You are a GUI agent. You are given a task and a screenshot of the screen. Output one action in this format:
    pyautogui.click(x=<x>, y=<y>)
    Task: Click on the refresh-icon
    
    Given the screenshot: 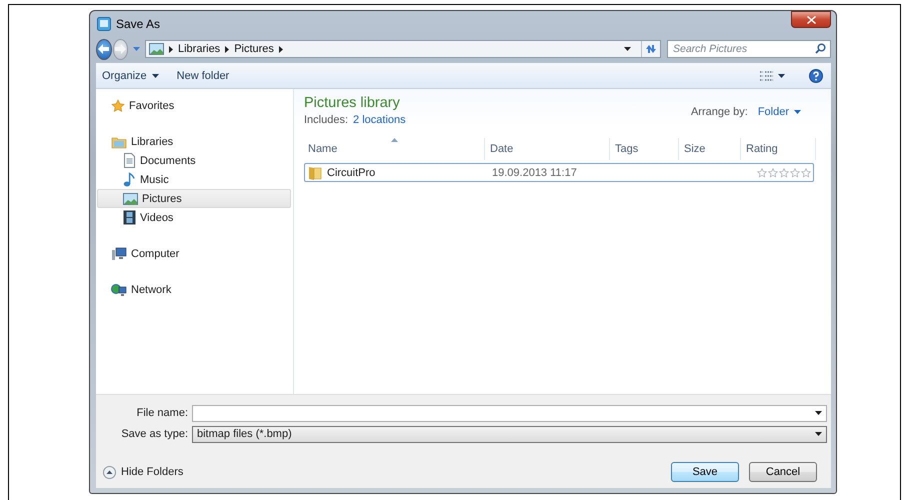 What is the action you would take?
    pyautogui.click(x=651, y=49)
    